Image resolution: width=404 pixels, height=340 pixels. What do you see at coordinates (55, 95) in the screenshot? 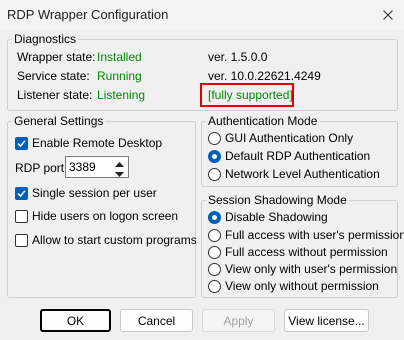
I see `listener-state-label: Listener state:` at bounding box center [55, 95].